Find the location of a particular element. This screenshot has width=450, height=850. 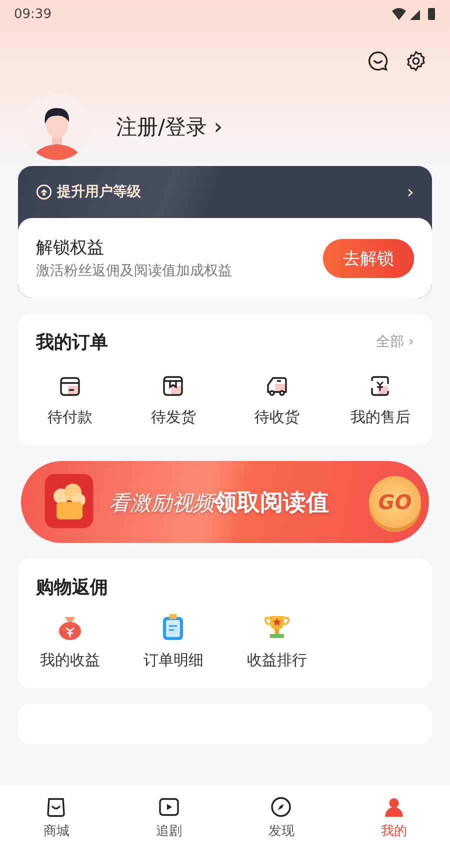

login-link: 注册/登录 › is located at coordinates (169, 127).